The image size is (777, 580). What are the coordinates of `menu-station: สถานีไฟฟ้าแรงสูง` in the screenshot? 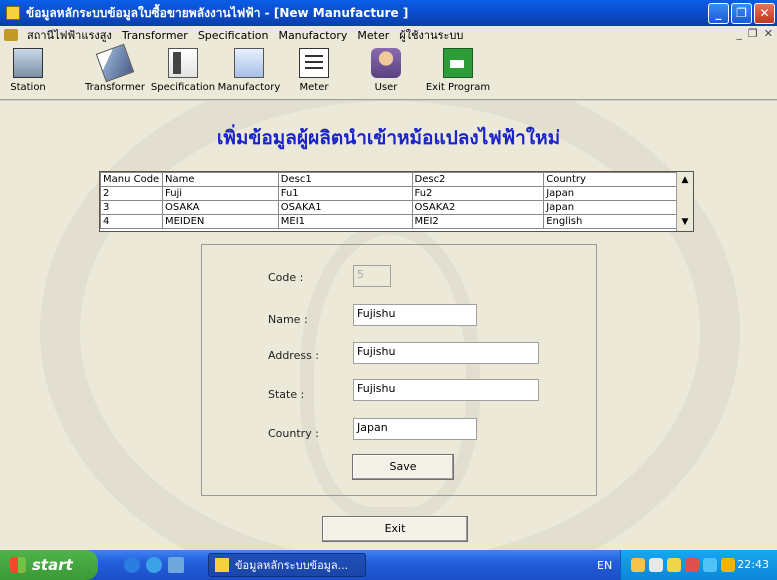 It's located at (69, 35).